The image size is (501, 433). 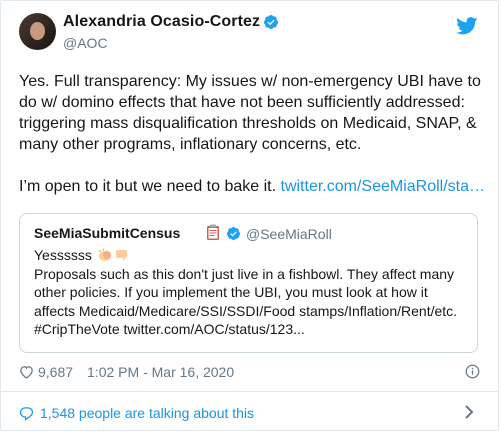 What do you see at coordinates (63, 255) in the screenshot?
I see `quoted-line: Yessssss` at bounding box center [63, 255].